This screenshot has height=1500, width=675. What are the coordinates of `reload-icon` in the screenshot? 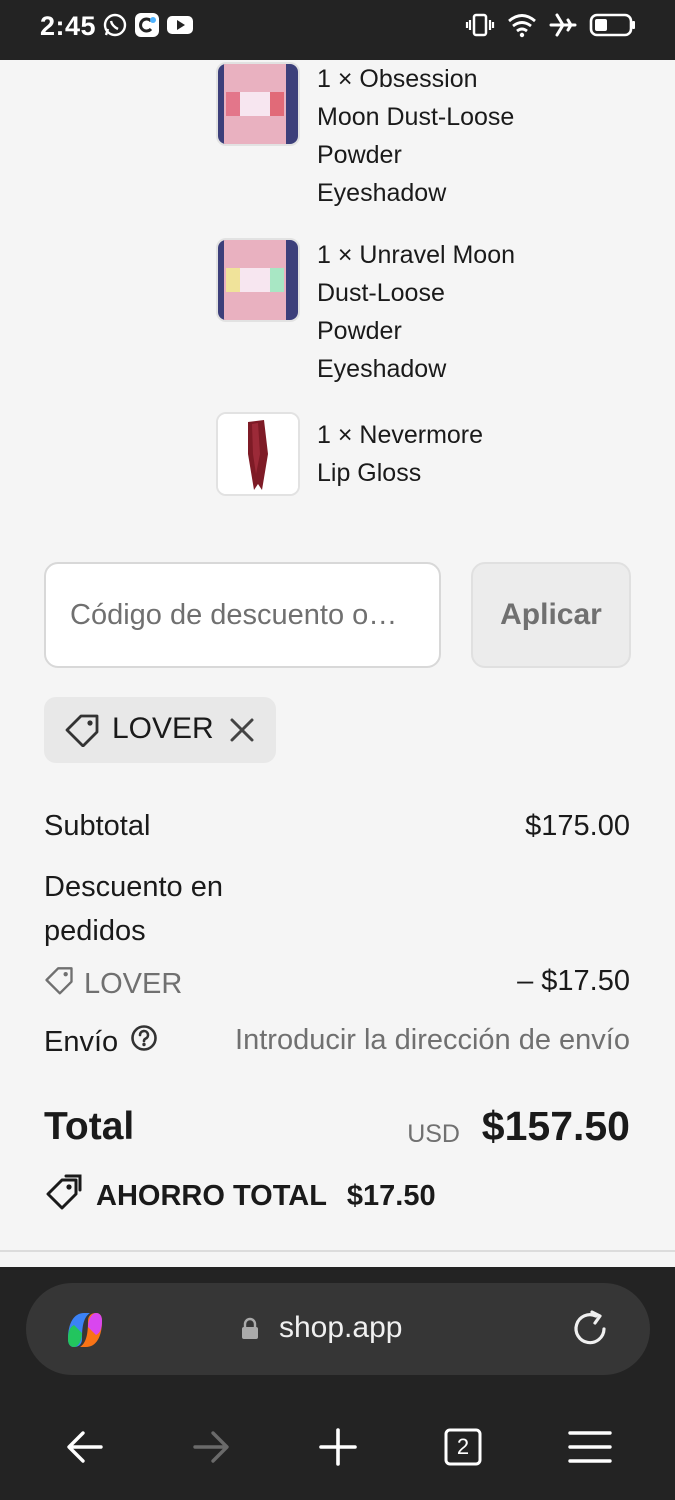 It's located at (590, 1331).